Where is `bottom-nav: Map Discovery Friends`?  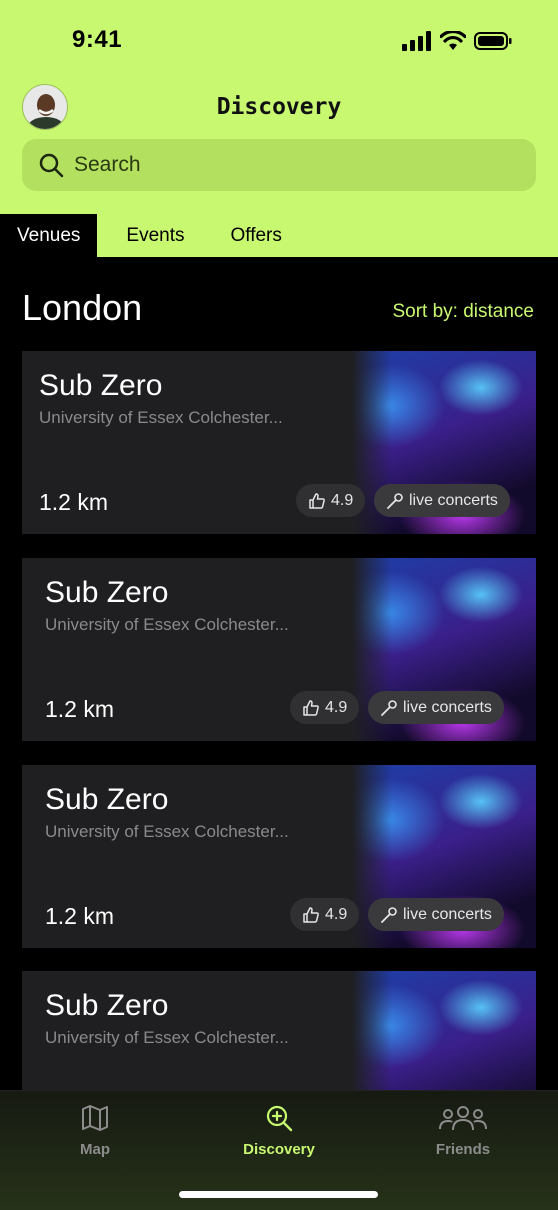 bottom-nav: Map Discovery Friends is located at coordinates (279, 1150).